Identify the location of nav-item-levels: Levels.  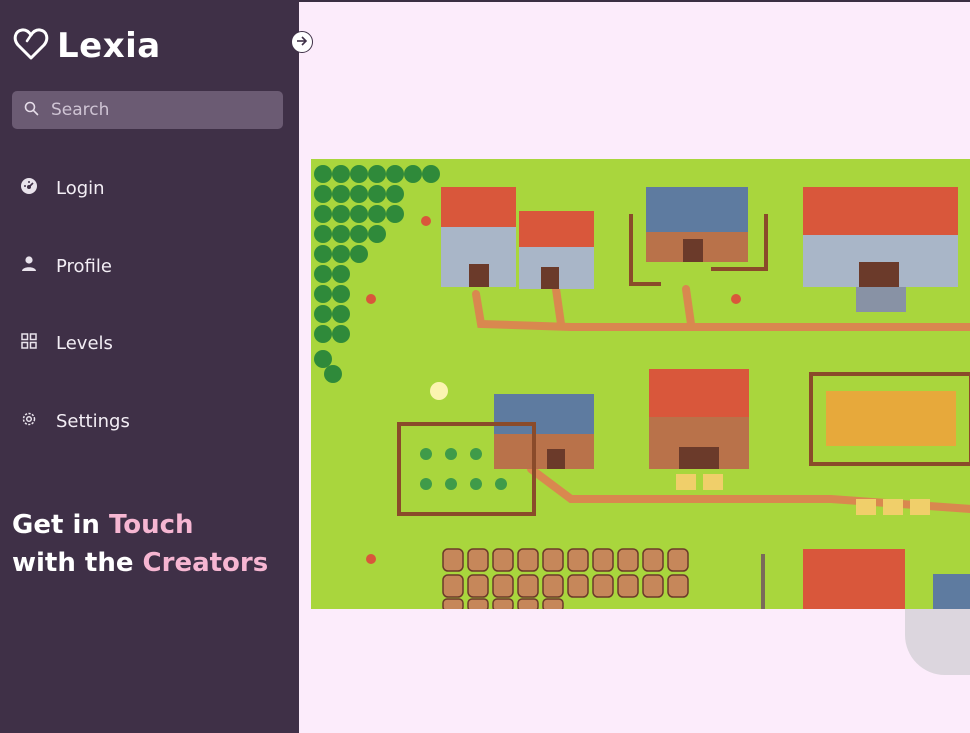
(66, 343).